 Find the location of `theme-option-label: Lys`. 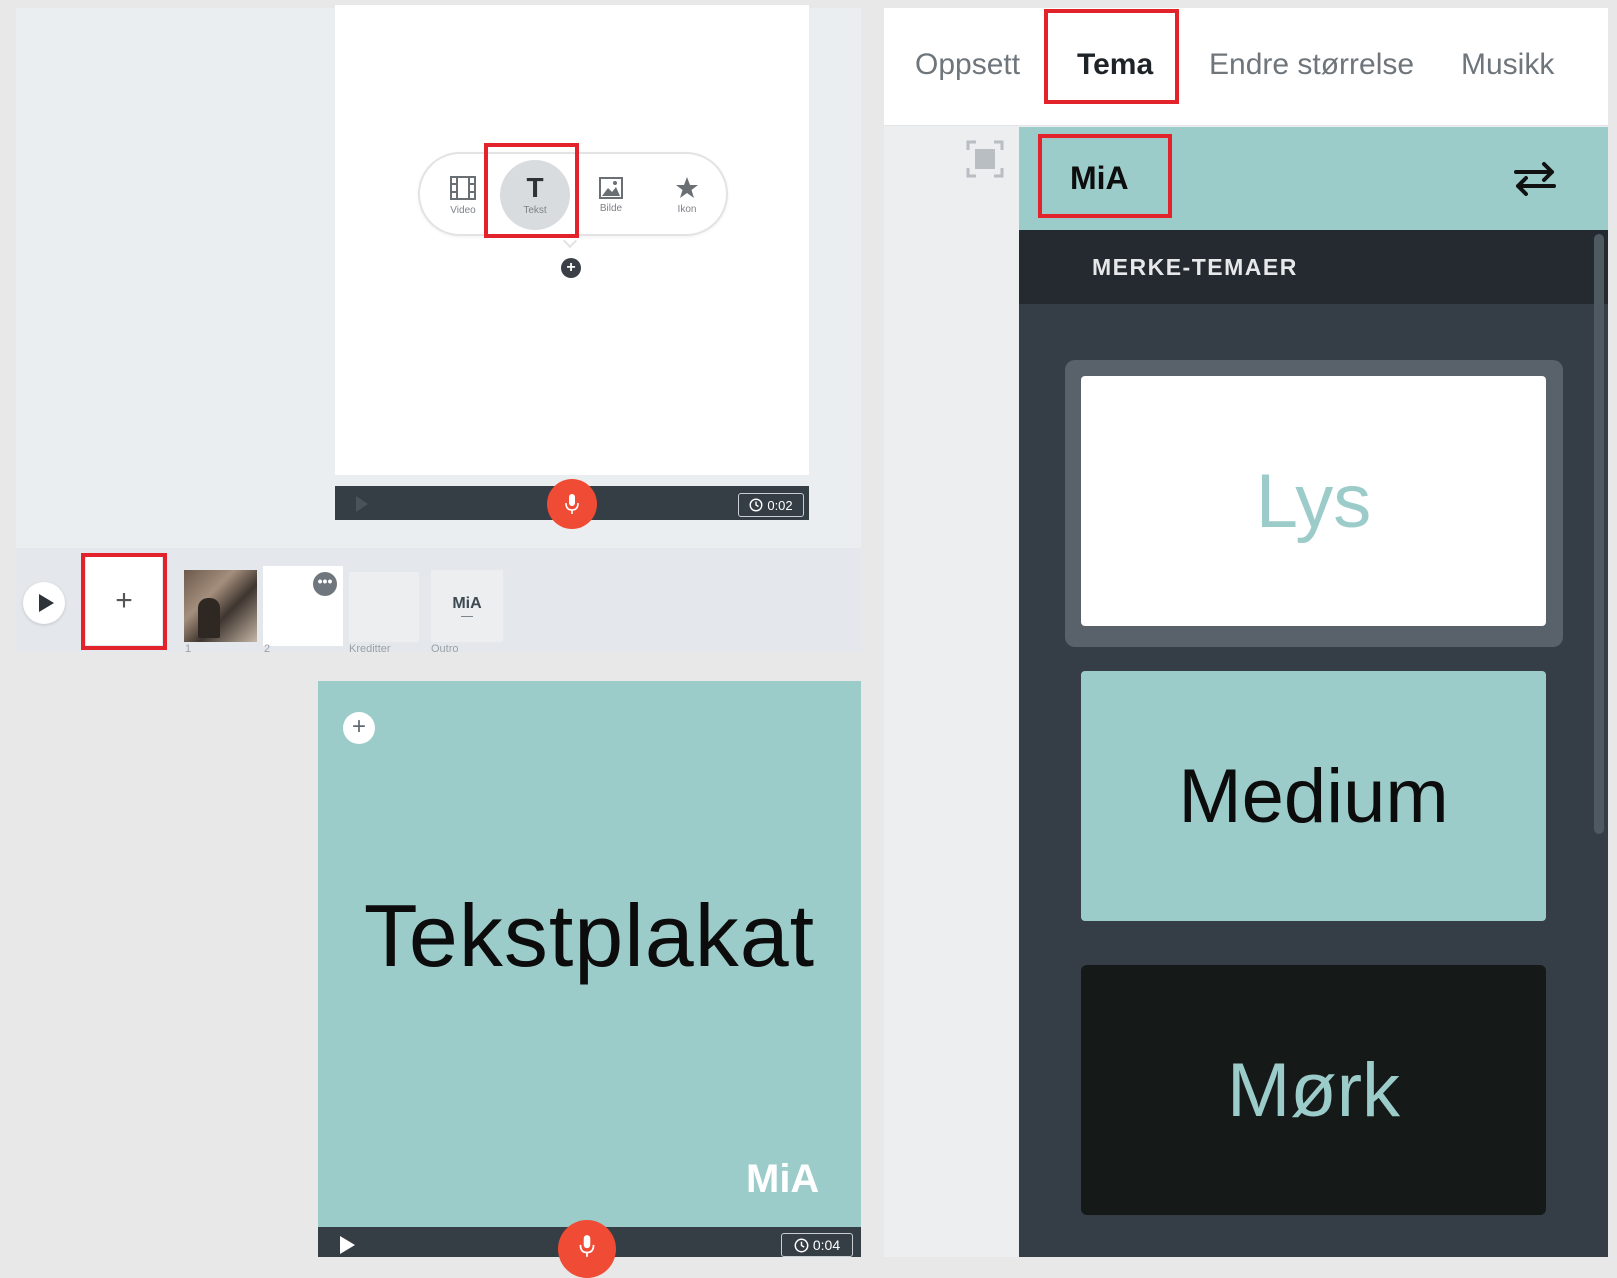

theme-option-label: Lys is located at coordinates (1313, 501).